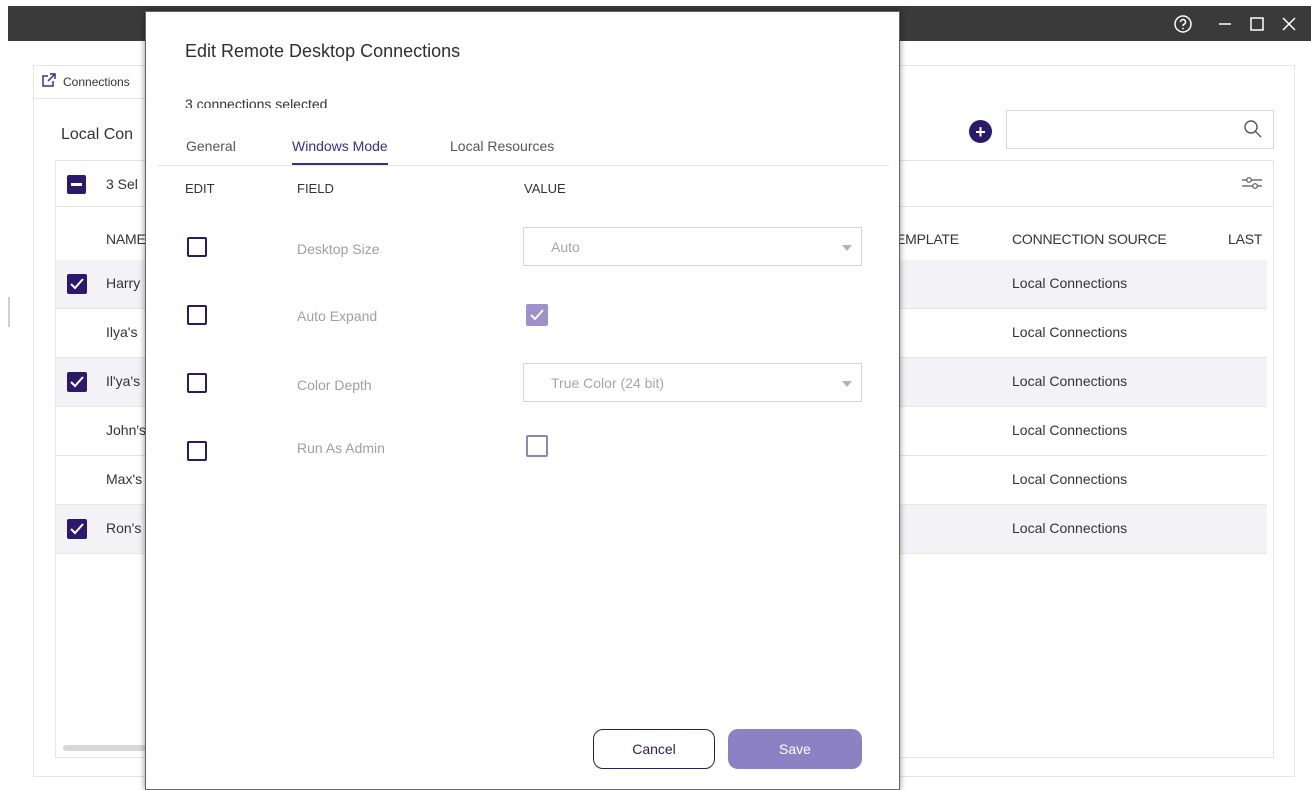 The width and height of the screenshot is (1311, 790). What do you see at coordinates (334, 385) in the screenshot?
I see `field-color-depth: Color Depth` at bounding box center [334, 385].